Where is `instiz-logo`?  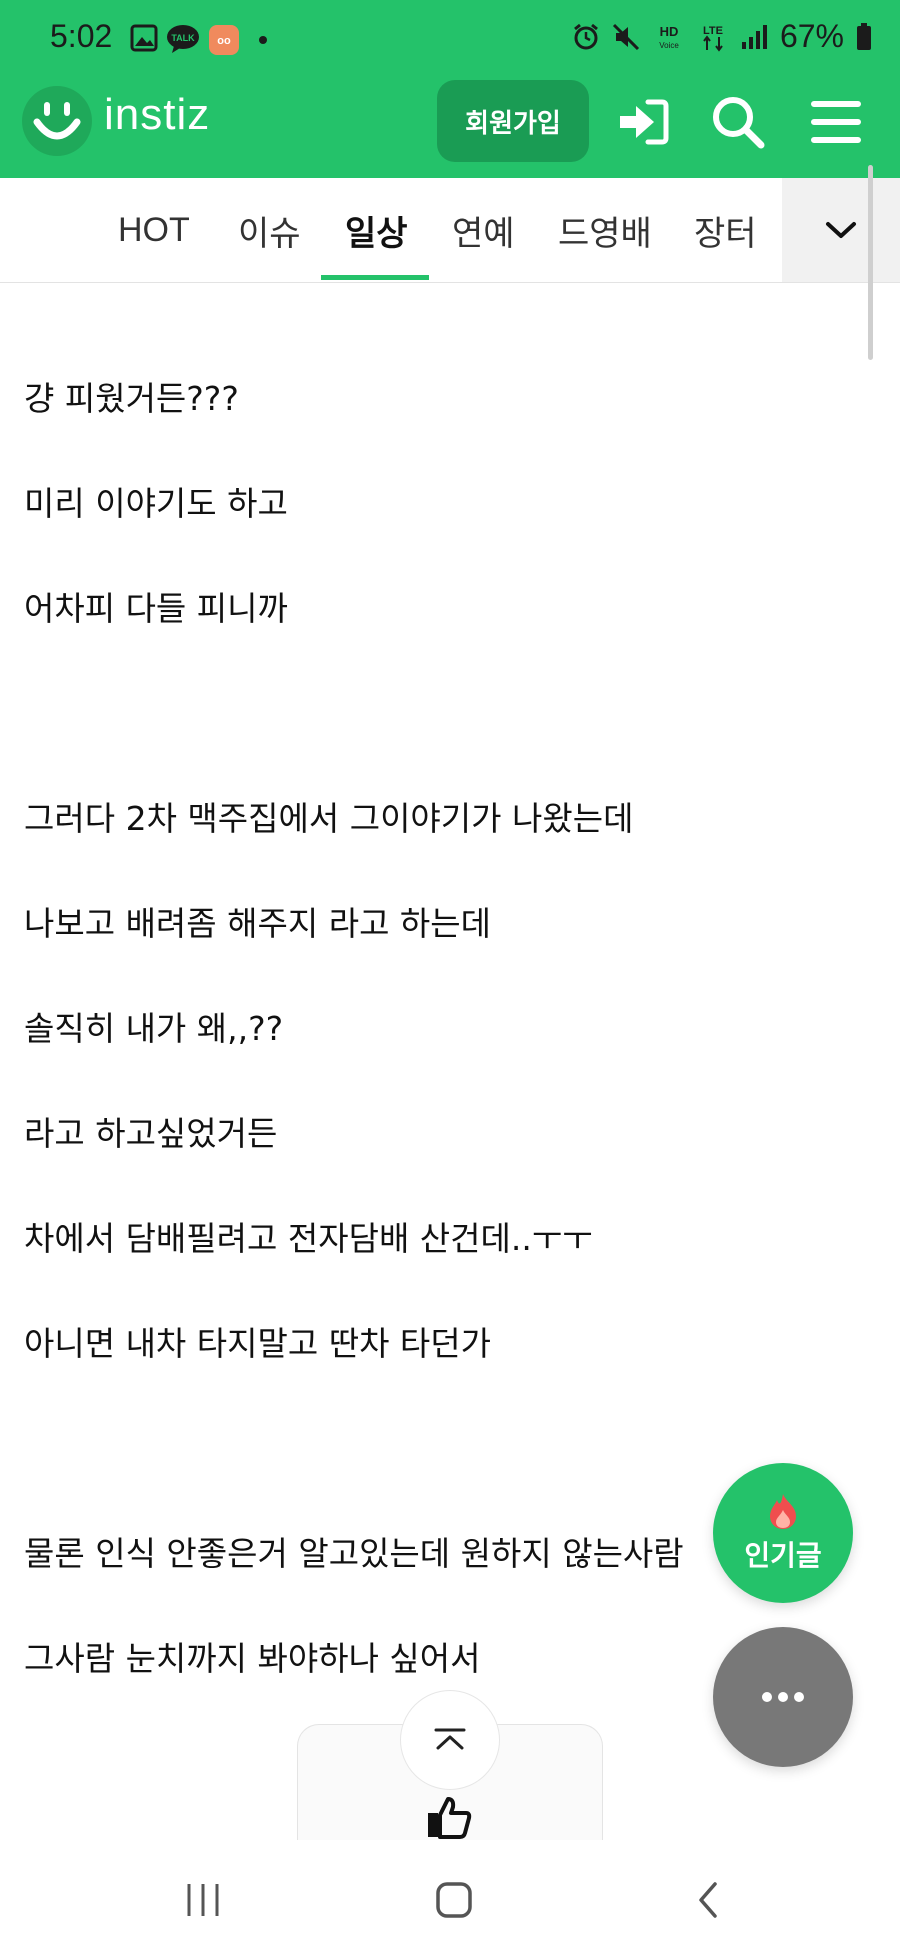
instiz-logo is located at coordinates (57, 121).